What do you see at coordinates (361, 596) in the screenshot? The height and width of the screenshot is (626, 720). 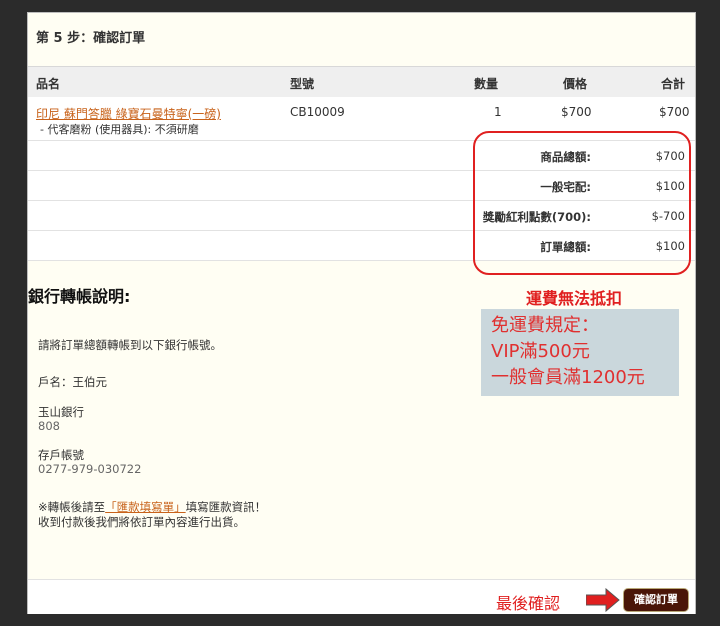 I see `footer-actions: 最後確認 確認訂單` at bounding box center [361, 596].